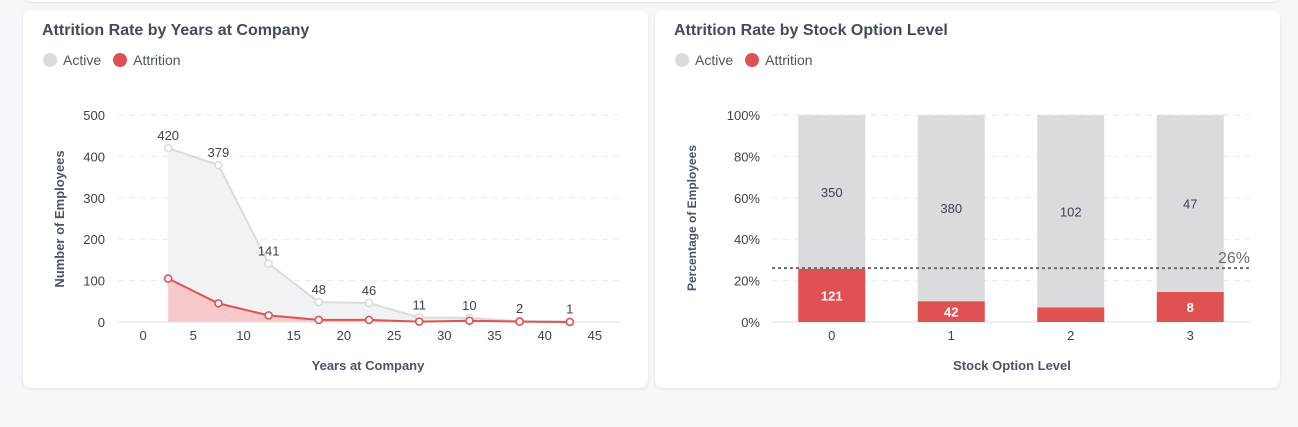  Describe the element at coordinates (193, 335) in the screenshot. I see `x-tick-label: 5` at that location.